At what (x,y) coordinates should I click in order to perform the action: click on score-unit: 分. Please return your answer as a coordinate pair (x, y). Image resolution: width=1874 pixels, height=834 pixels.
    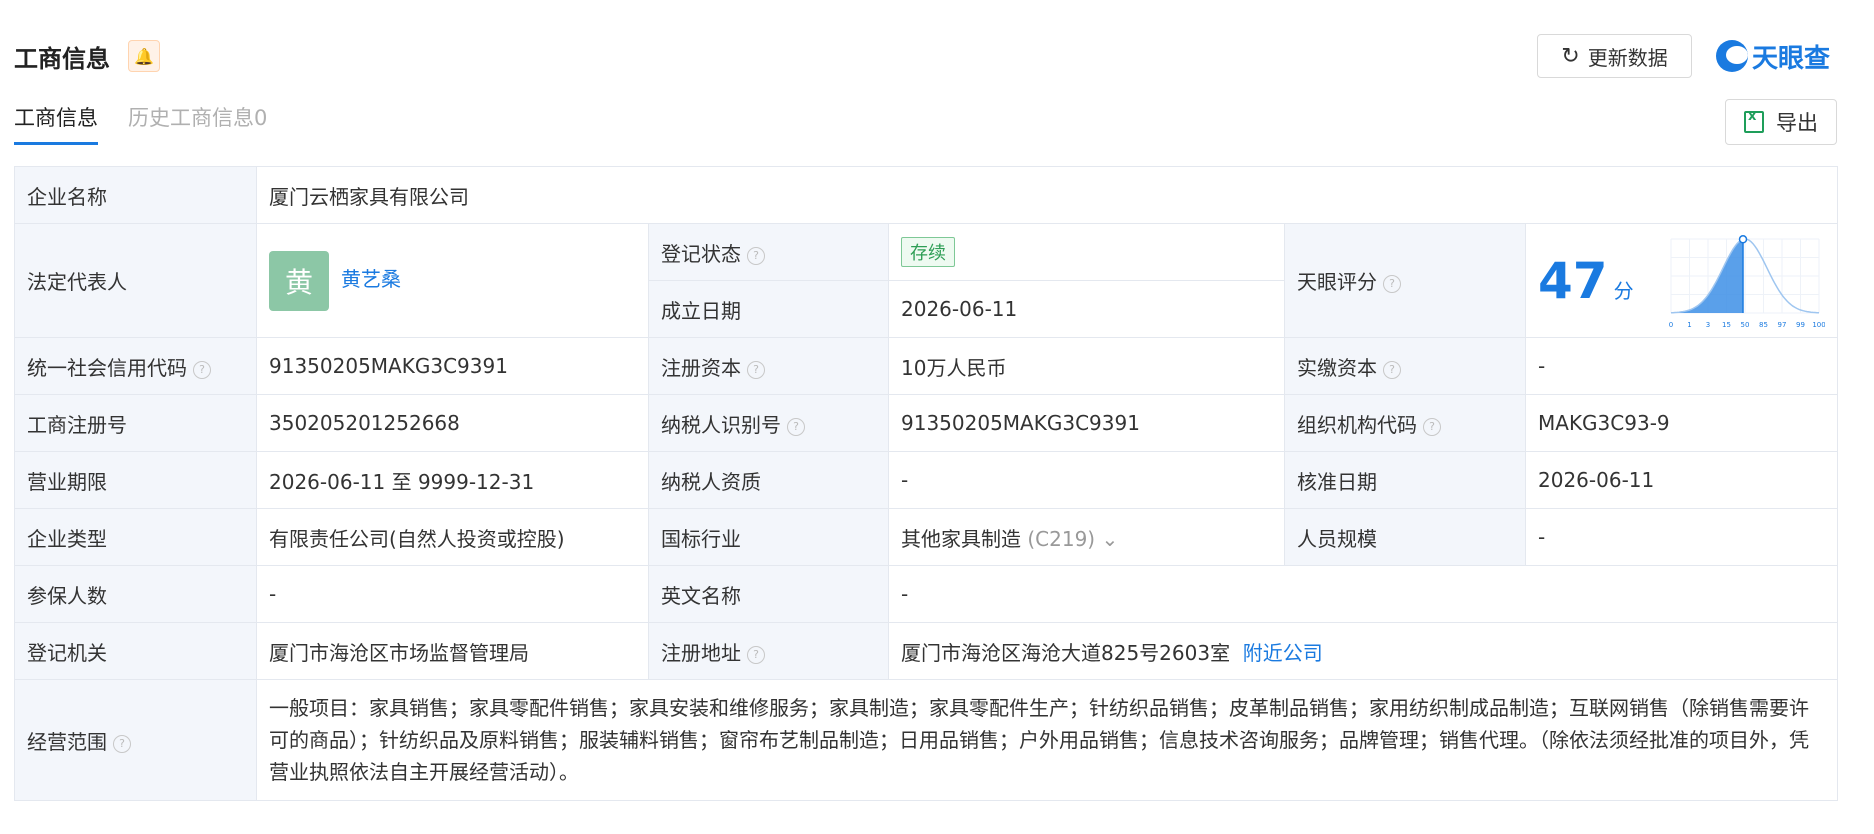
    Looking at the image, I should click on (1623, 290).